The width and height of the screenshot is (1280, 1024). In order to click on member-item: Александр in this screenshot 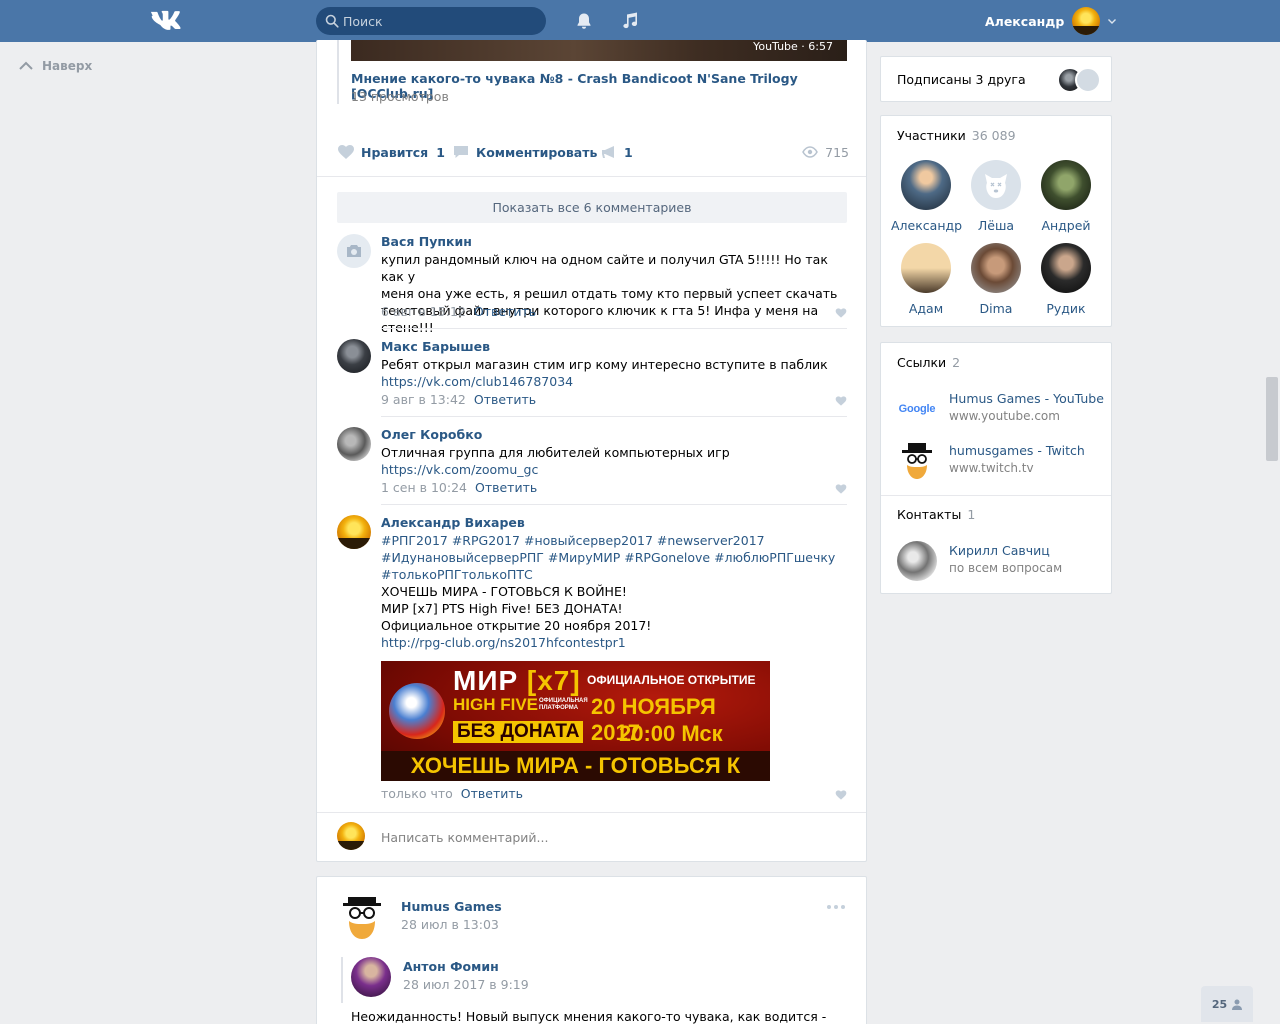, I will do `click(926, 196)`.